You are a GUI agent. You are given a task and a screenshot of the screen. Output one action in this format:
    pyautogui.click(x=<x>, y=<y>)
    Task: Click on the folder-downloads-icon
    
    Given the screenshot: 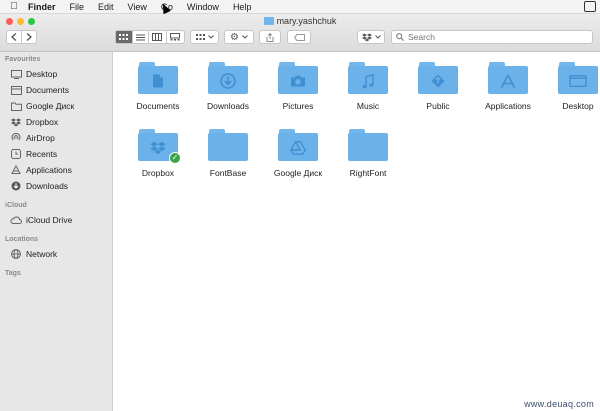 What is the action you would take?
    pyautogui.click(x=228, y=78)
    